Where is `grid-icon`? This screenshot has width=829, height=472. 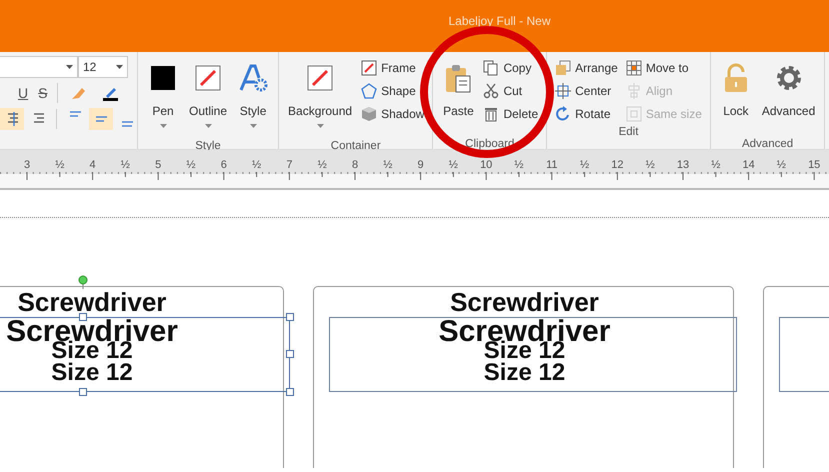 grid-icon is located at coordinates (634, 68).